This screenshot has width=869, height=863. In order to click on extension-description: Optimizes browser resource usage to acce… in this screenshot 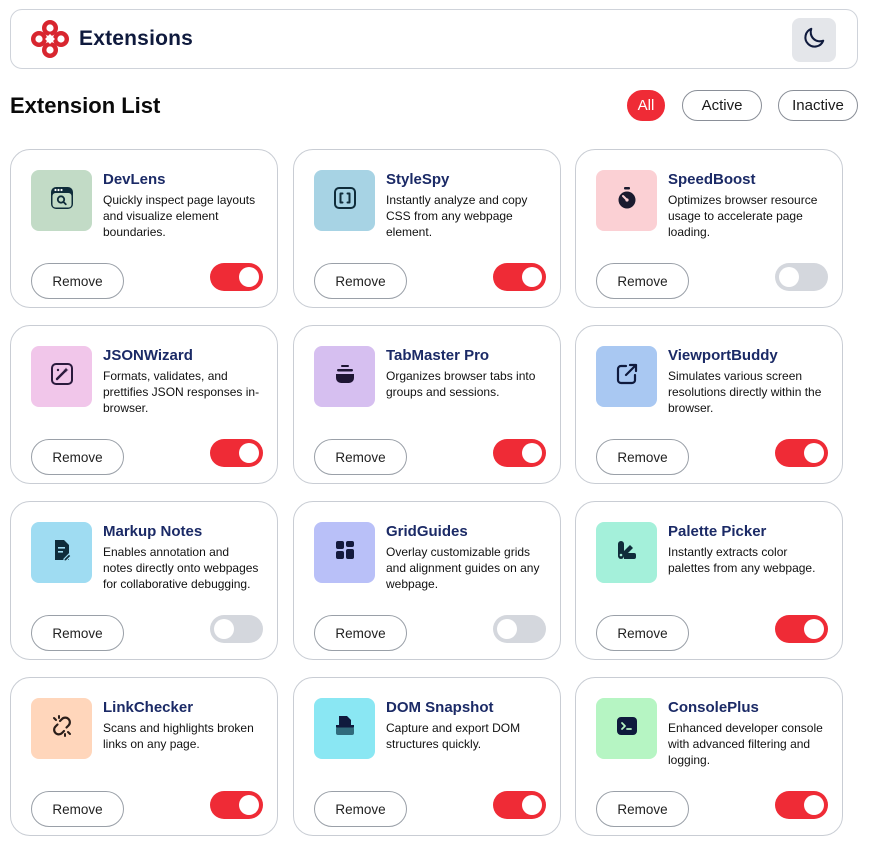, I will do `click(743, 216)`.